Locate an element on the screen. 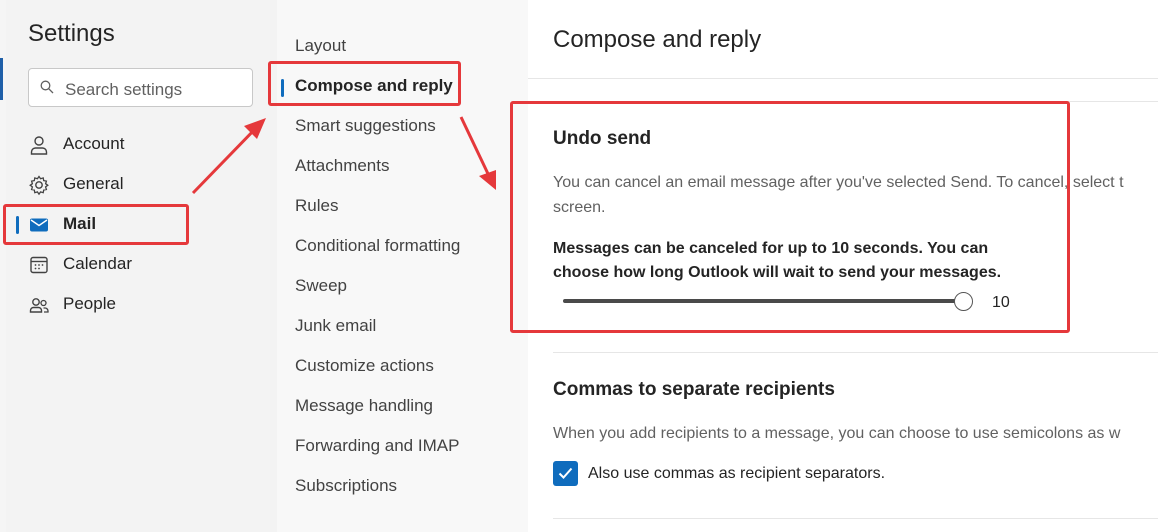 The width and height of the screenshot is (1158, 532). subnav-label: Compose and reply is located at coordinates (374, 85).